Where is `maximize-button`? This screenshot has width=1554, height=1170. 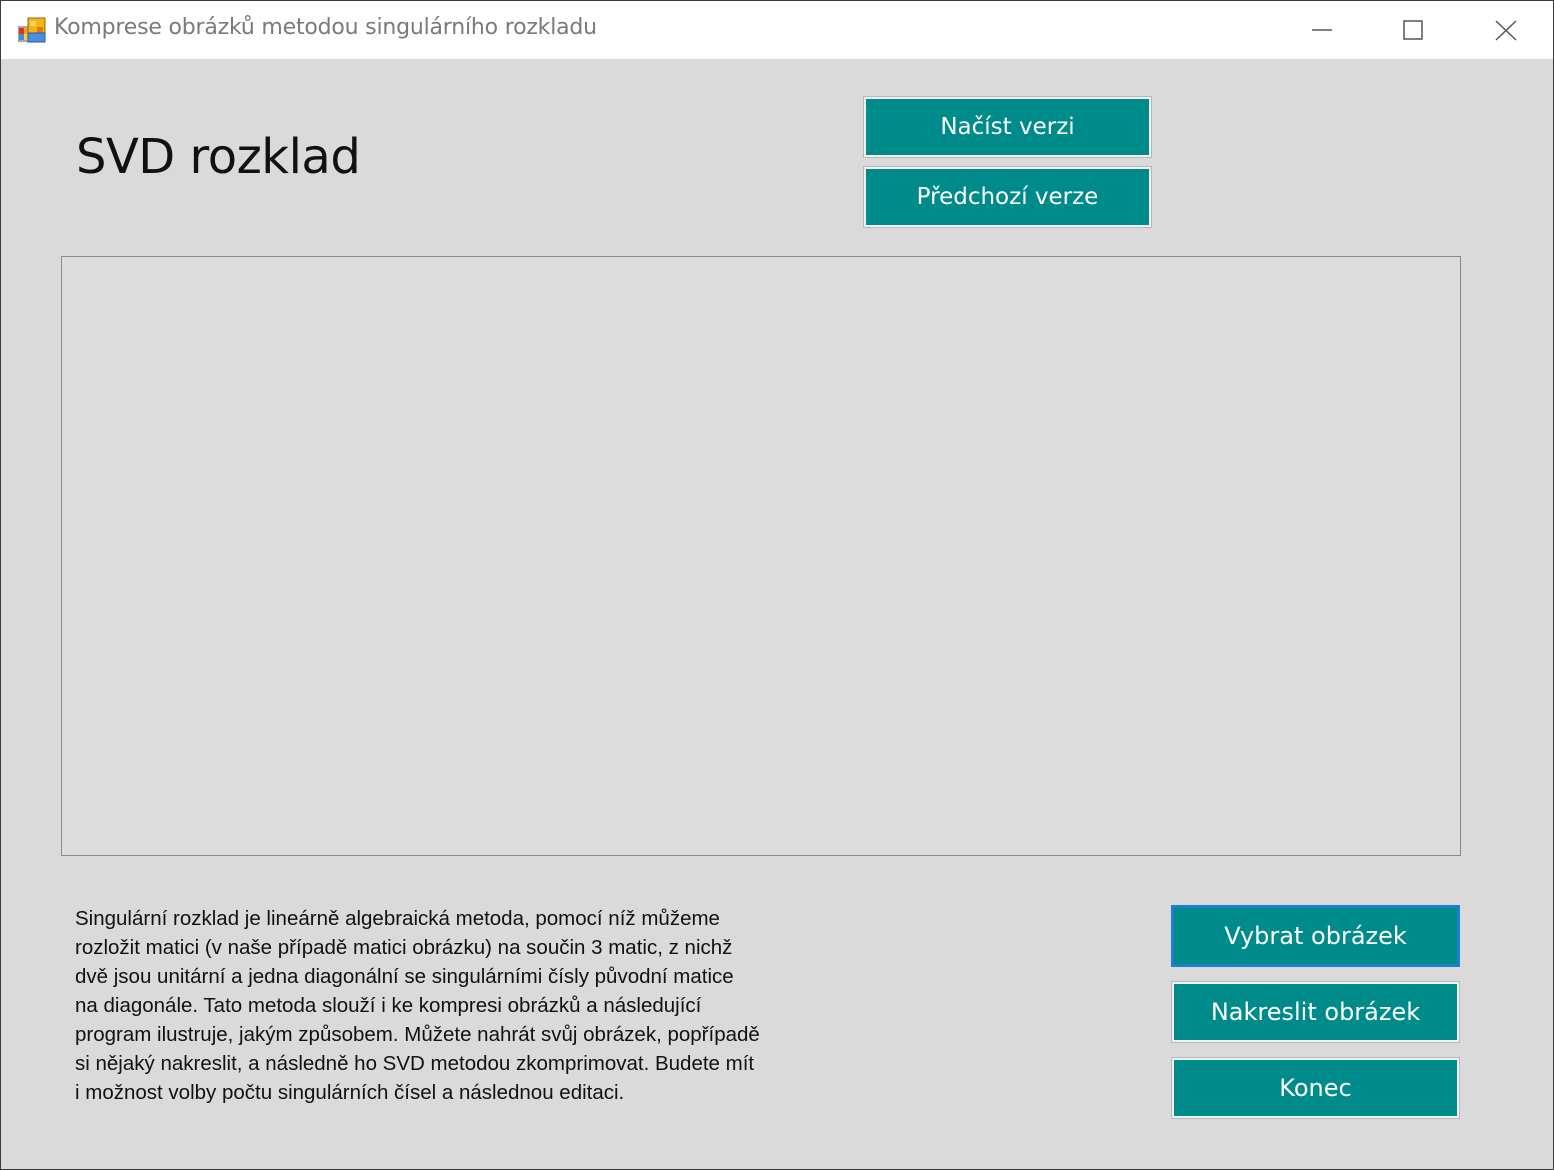
maximize-button is located at coordinates (1413, 30).